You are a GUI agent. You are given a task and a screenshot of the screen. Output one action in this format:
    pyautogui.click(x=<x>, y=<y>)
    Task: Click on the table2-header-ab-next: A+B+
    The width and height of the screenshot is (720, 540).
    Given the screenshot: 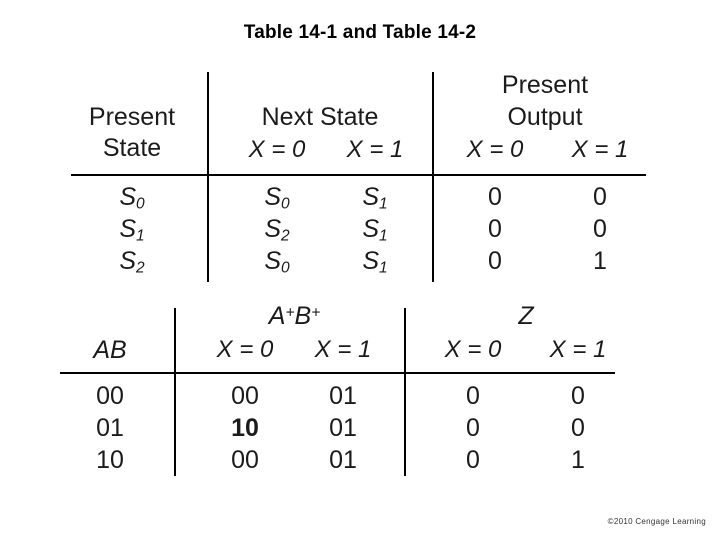 What is the action you would take?
    pyautogui.click(x=294, y=316)
    